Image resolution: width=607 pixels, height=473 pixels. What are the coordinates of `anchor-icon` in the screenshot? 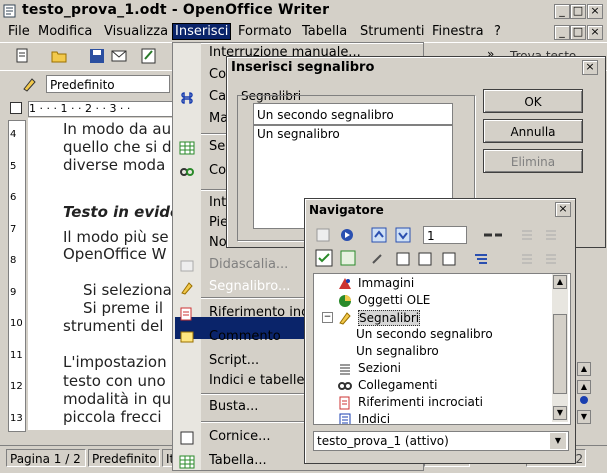 It's located at (449, 259).